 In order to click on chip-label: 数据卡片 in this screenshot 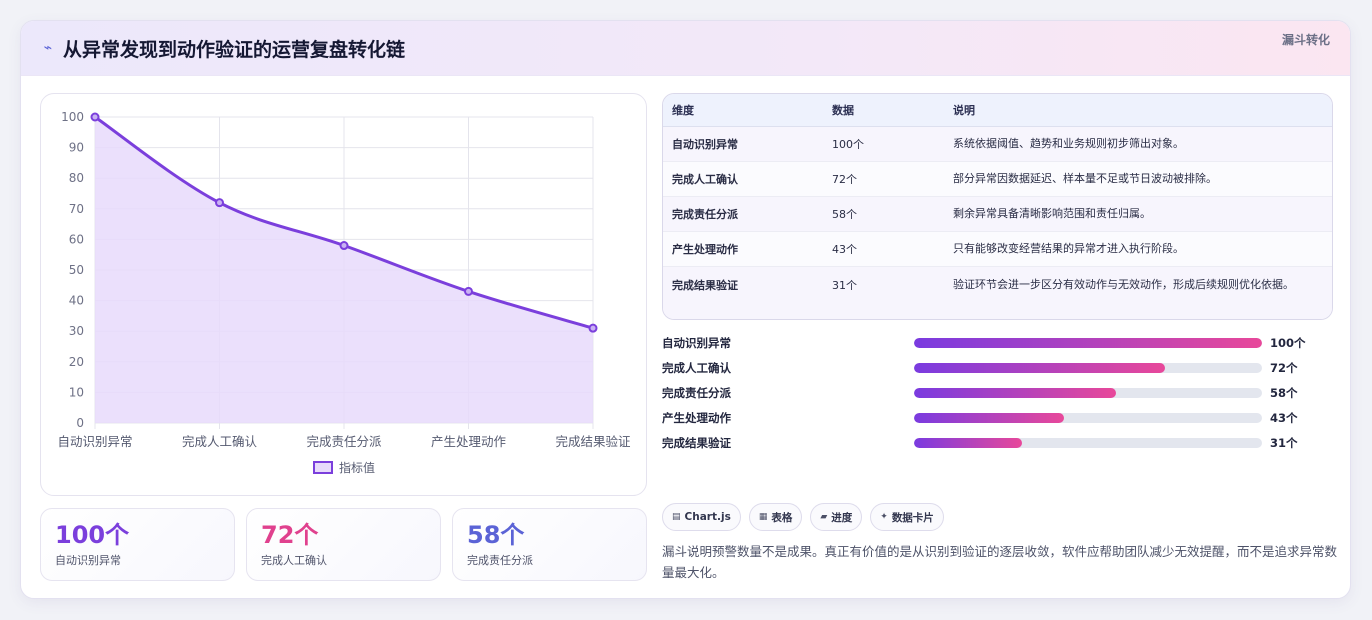, I will do `click(912, 517)`.